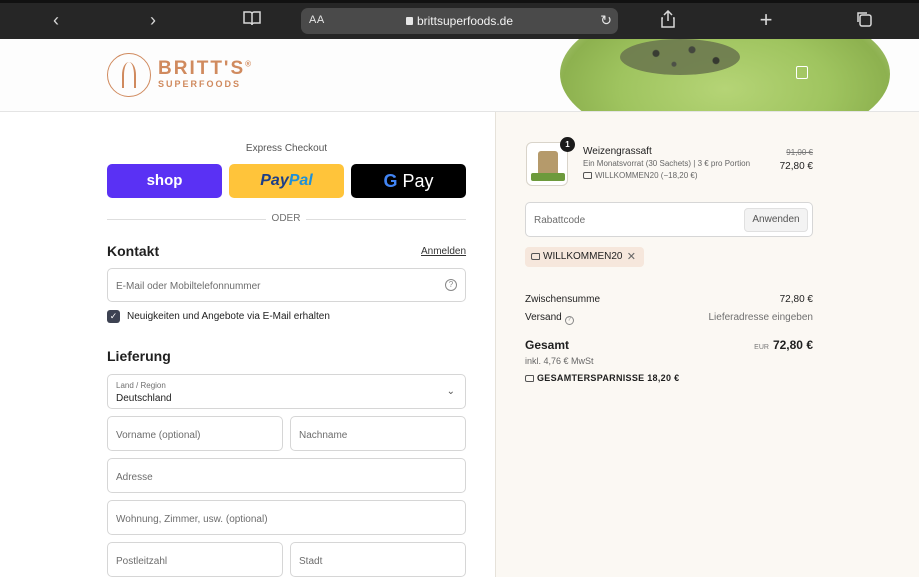 The width and height of the screenshot is (919, 577). I want to click on lock-icon, so click(409, 21).